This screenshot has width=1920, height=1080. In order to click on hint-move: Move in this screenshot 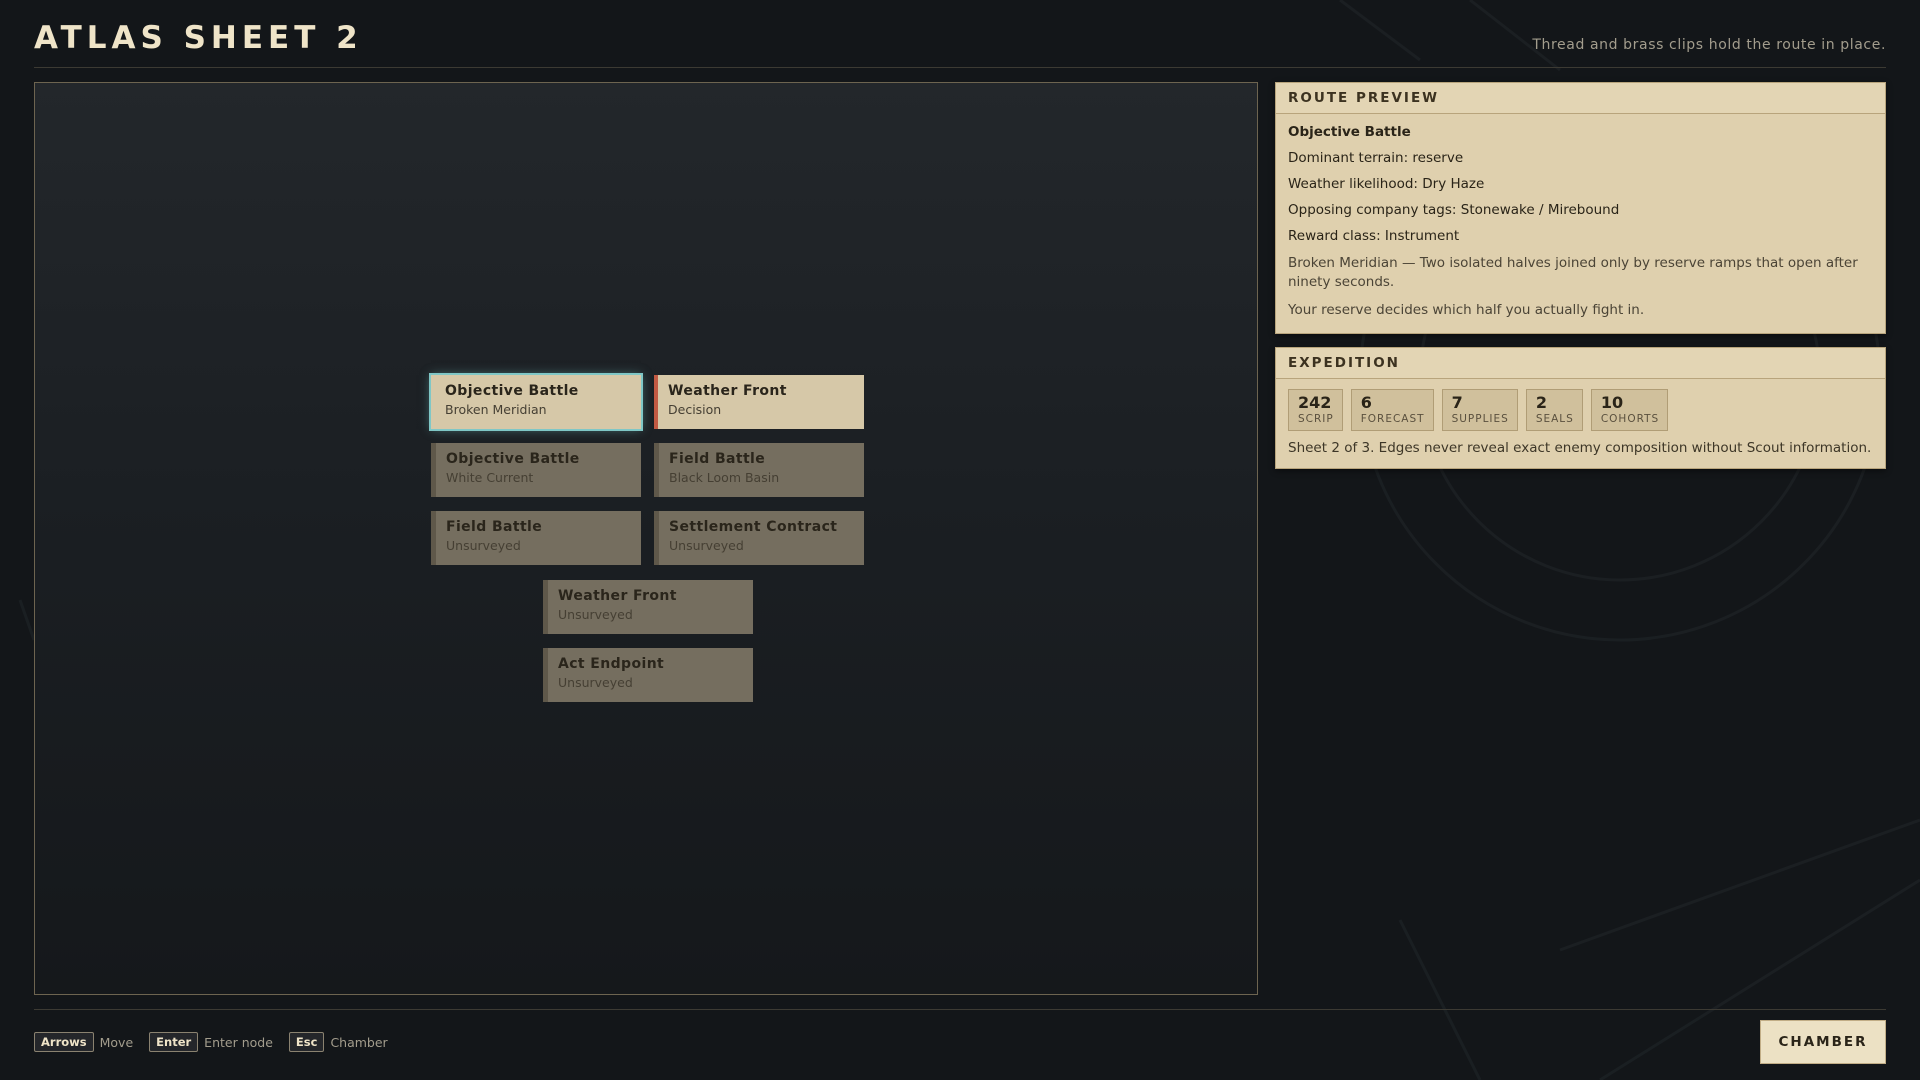, I will do `click(116, 1042)`.